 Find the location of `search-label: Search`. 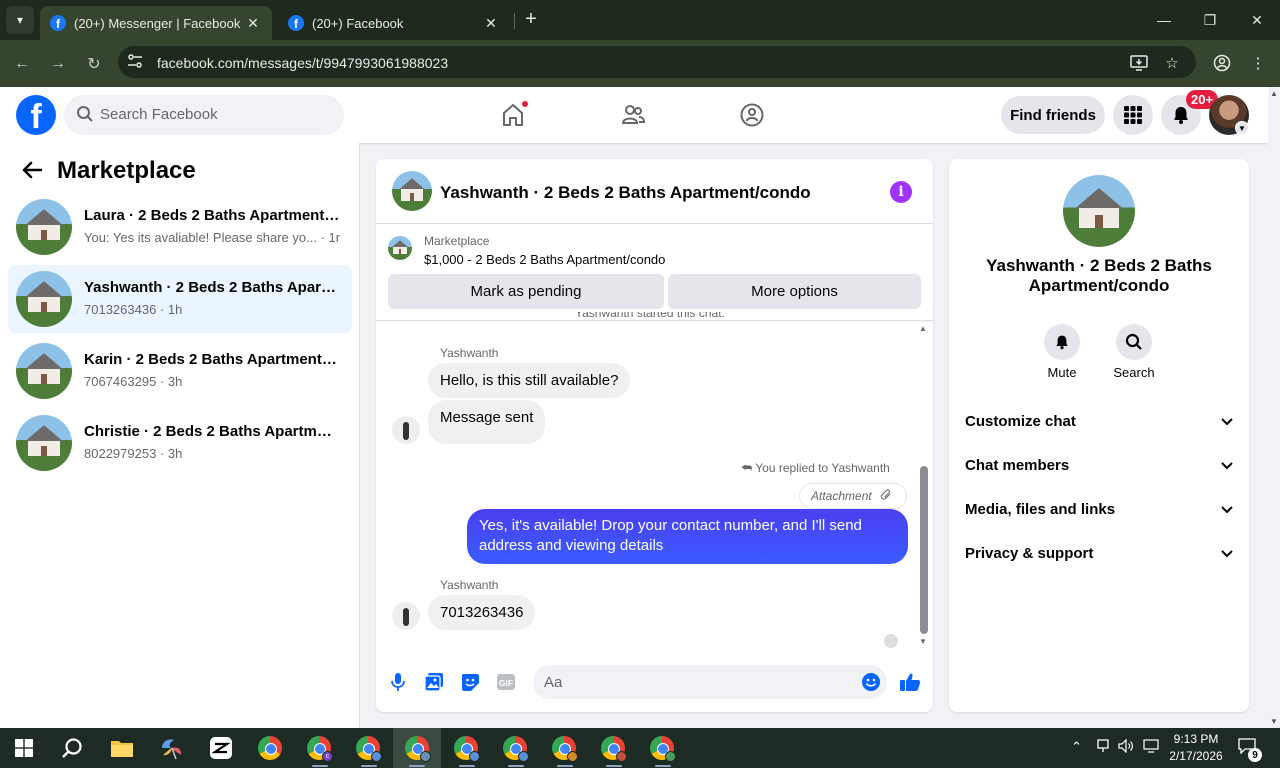

search-label: Search is located at coordinates (1134, 372).